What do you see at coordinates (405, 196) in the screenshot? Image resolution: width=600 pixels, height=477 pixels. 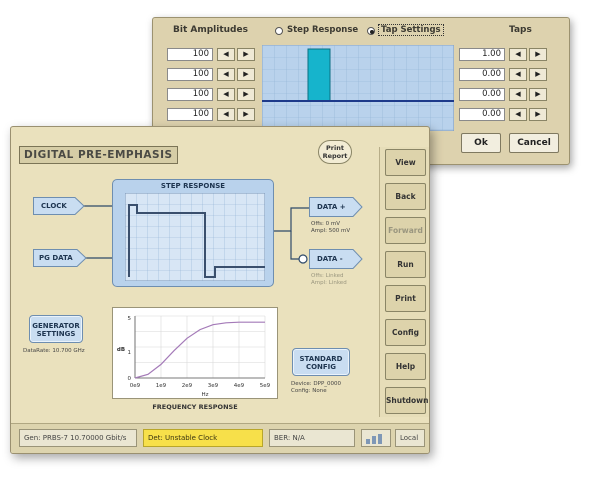 I see `back-button: Back` at bounding box center [405, 196].